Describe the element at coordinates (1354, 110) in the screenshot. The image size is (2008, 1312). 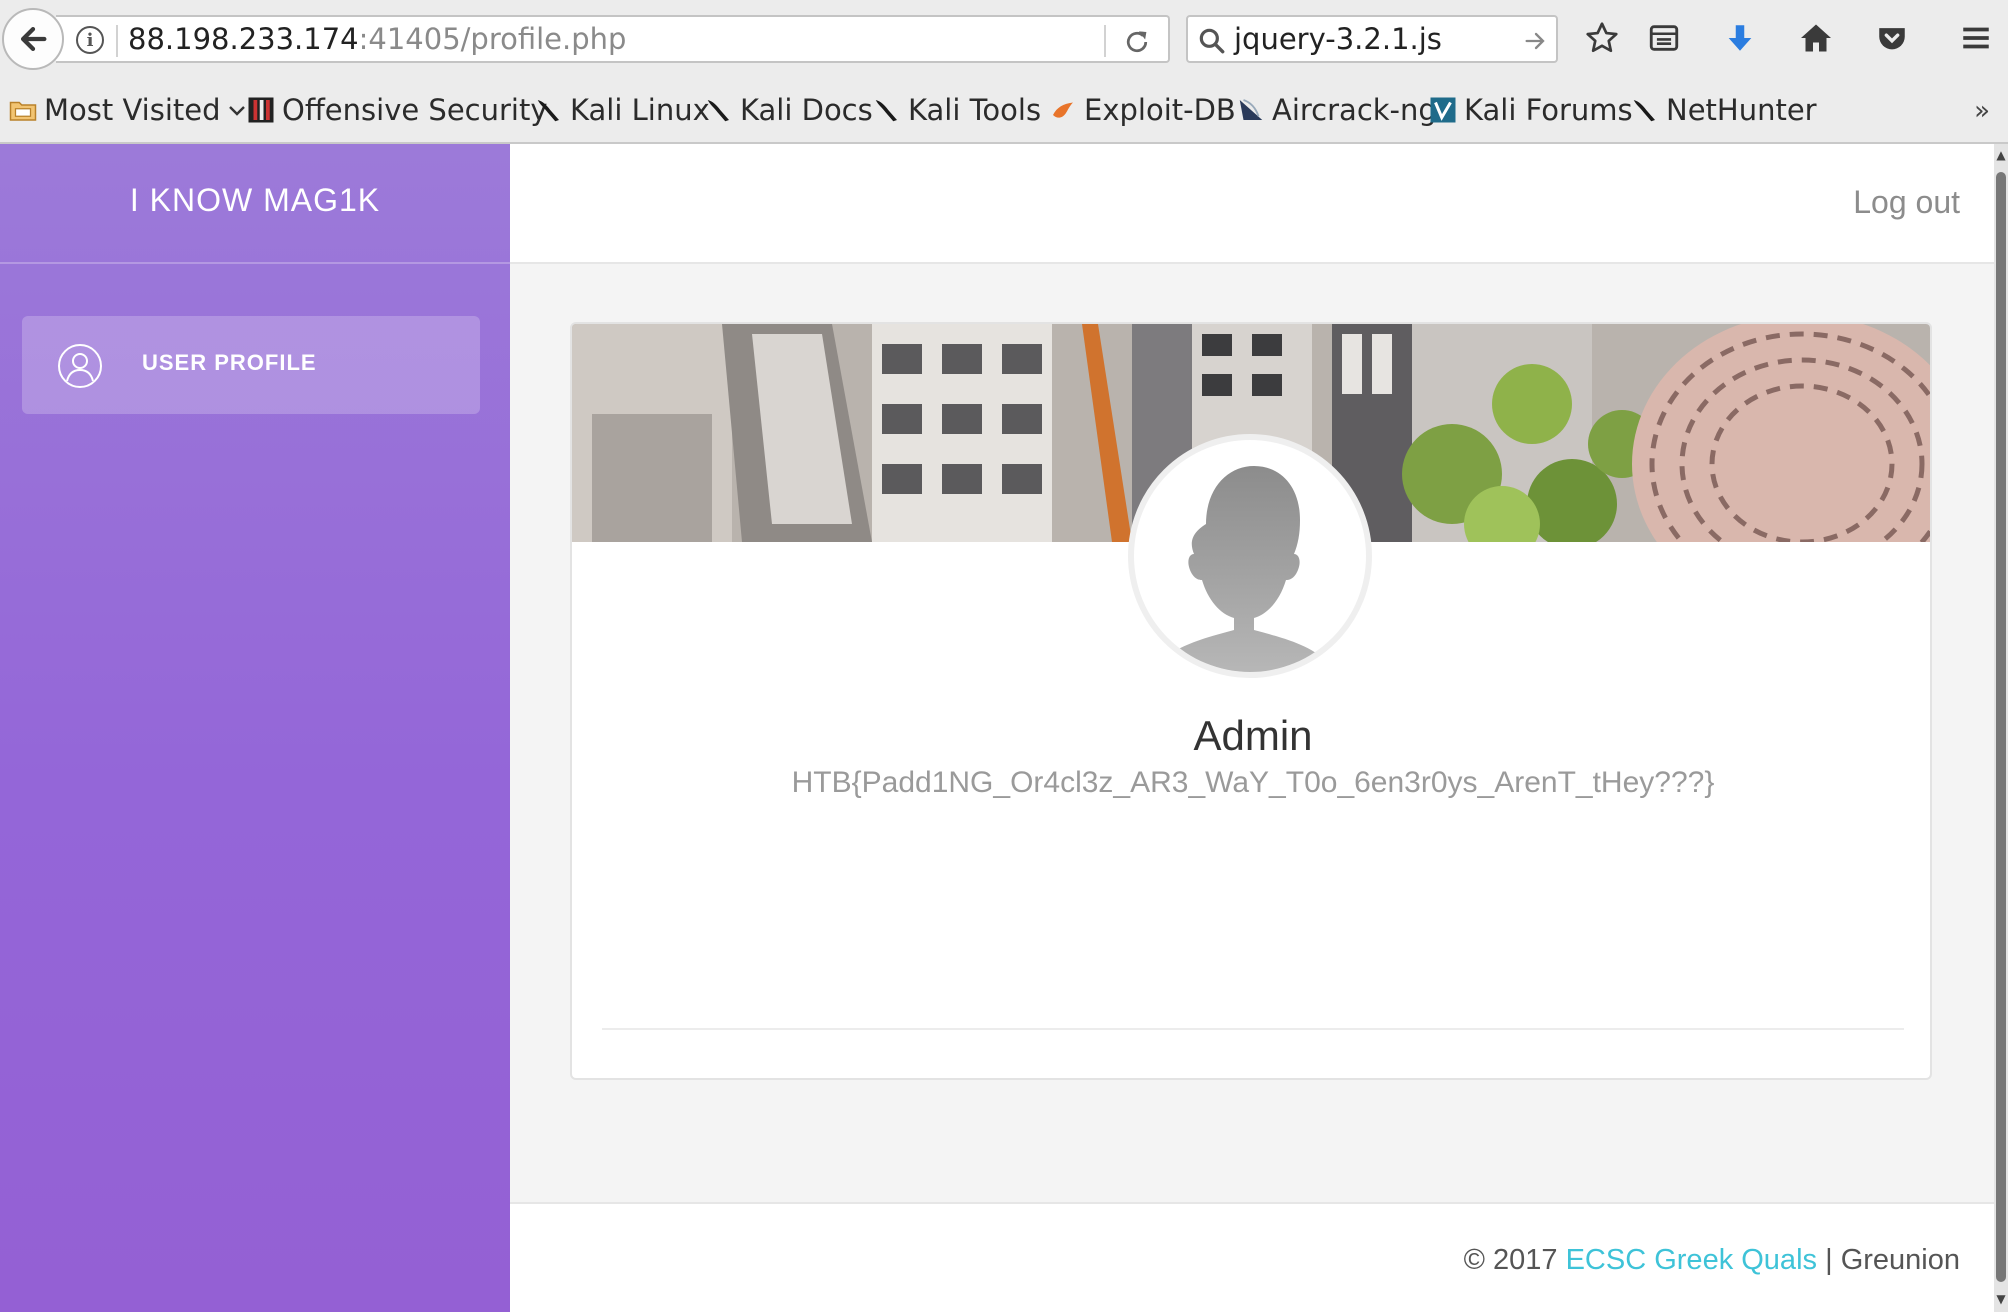
I see `bookmark-label: Aircrack-ng` at that location.